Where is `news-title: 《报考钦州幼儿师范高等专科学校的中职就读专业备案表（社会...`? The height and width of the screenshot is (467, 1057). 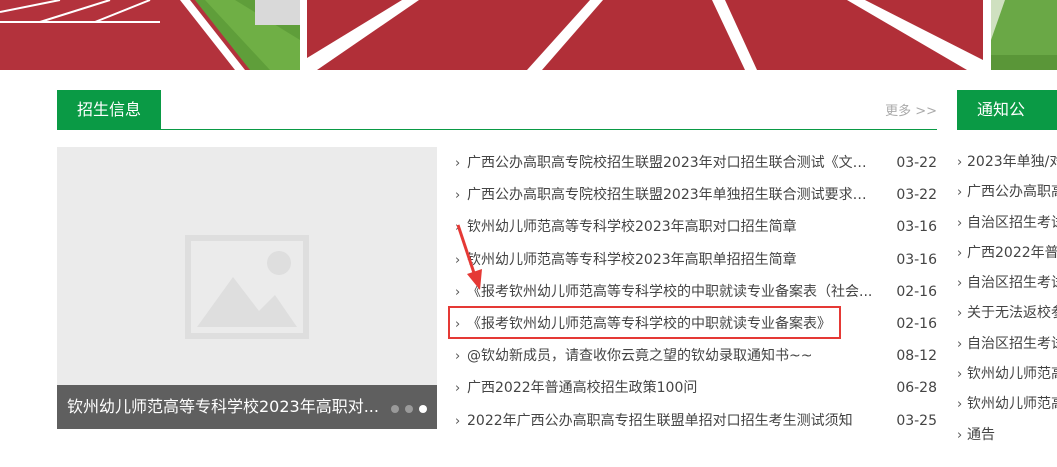 news-title: 《报考钦州幼儿师范高等专科学校的中职就读专业备案表（社会... is located at coordinates (669, 292).